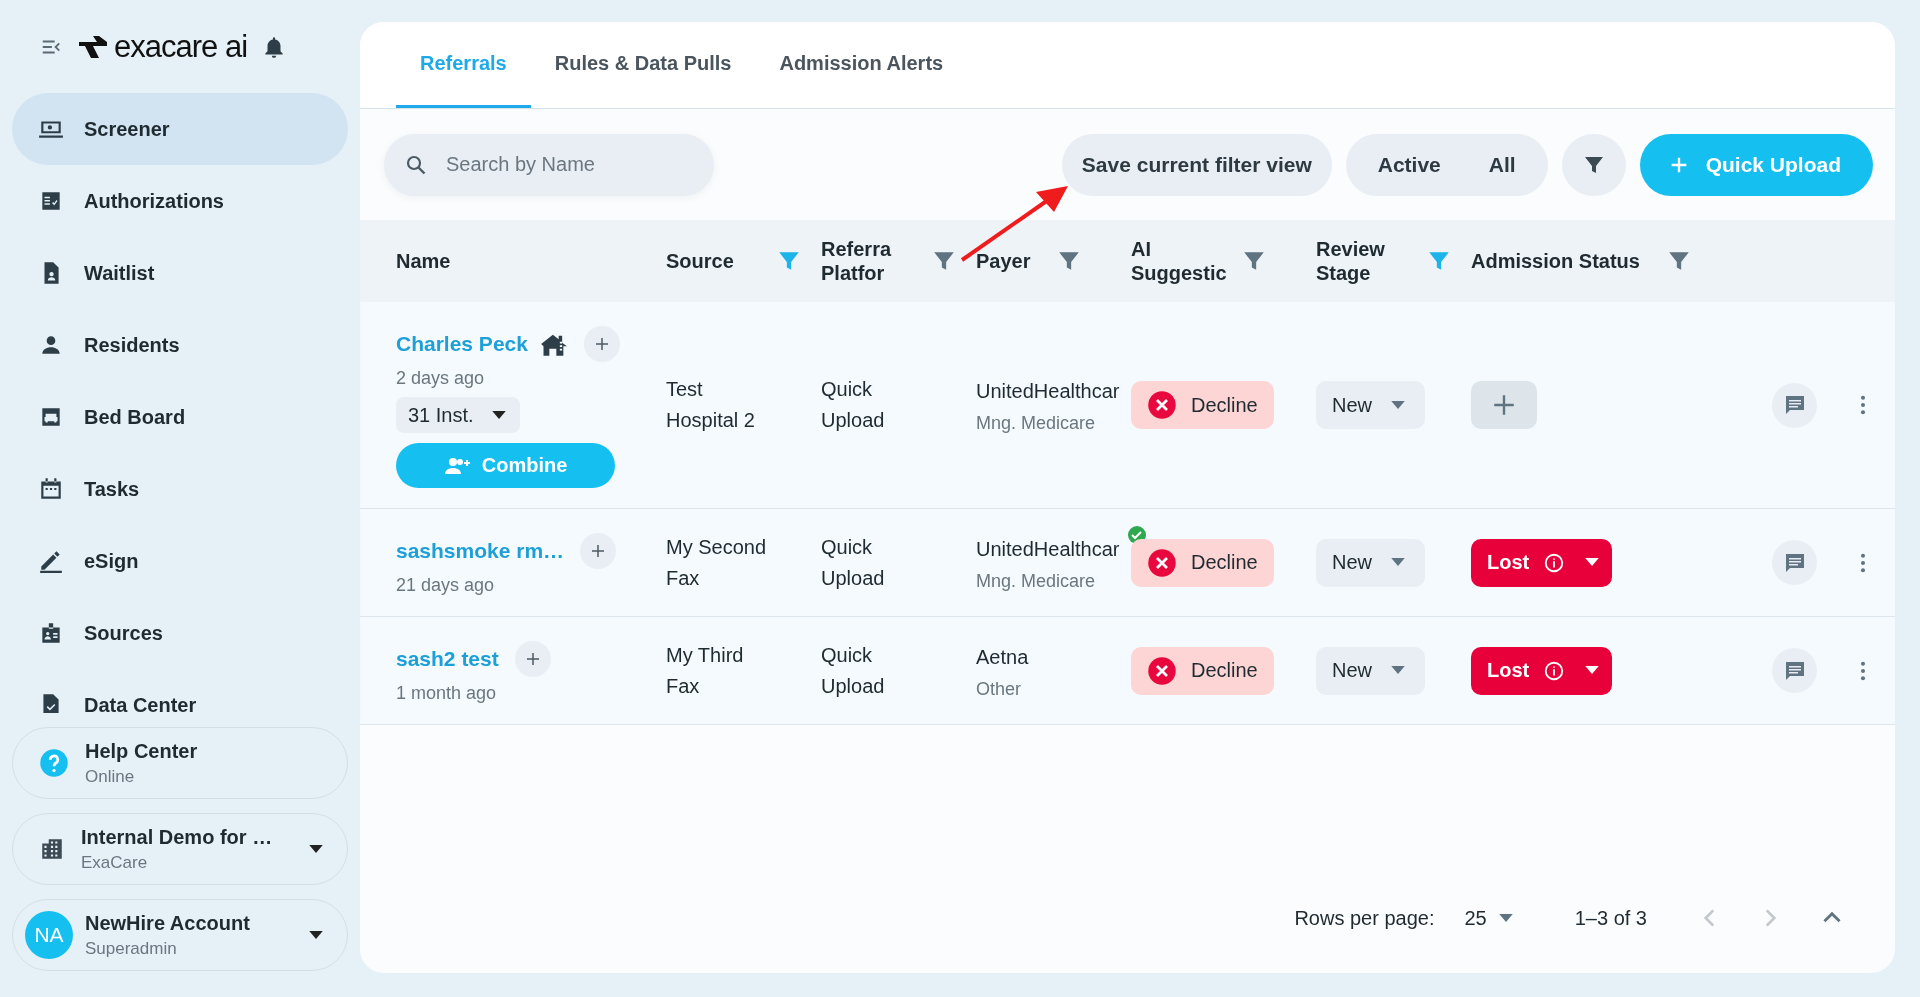 This screenshot has height=997, width=1920. I want to click on rows-per-page-label: Rows per page:, so click(1364, 918).